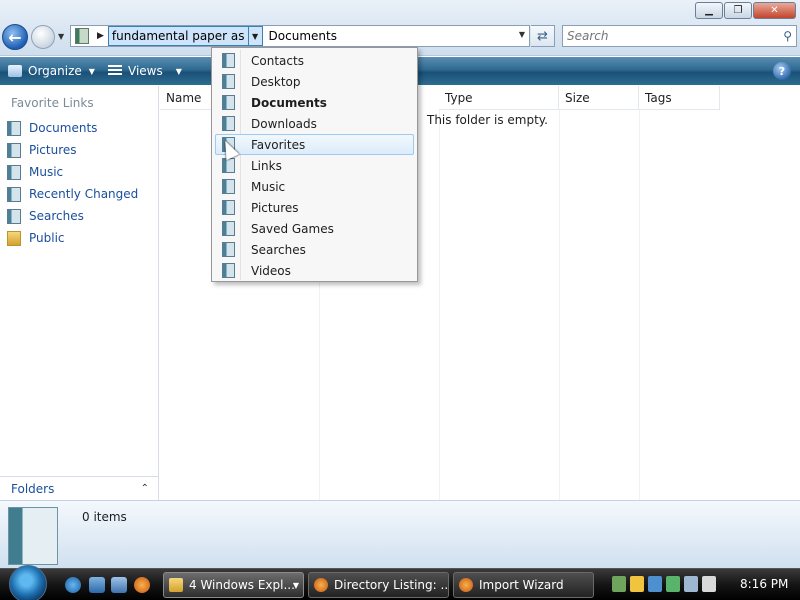  I want to click on chevron-up-icon: ⌃, so click(144, 488).